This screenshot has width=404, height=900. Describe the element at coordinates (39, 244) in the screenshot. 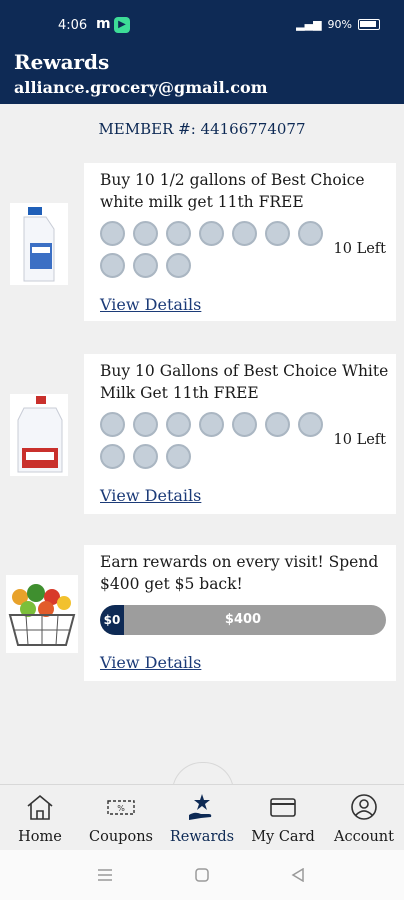

I see `half-gallon-milk-image` at that location.